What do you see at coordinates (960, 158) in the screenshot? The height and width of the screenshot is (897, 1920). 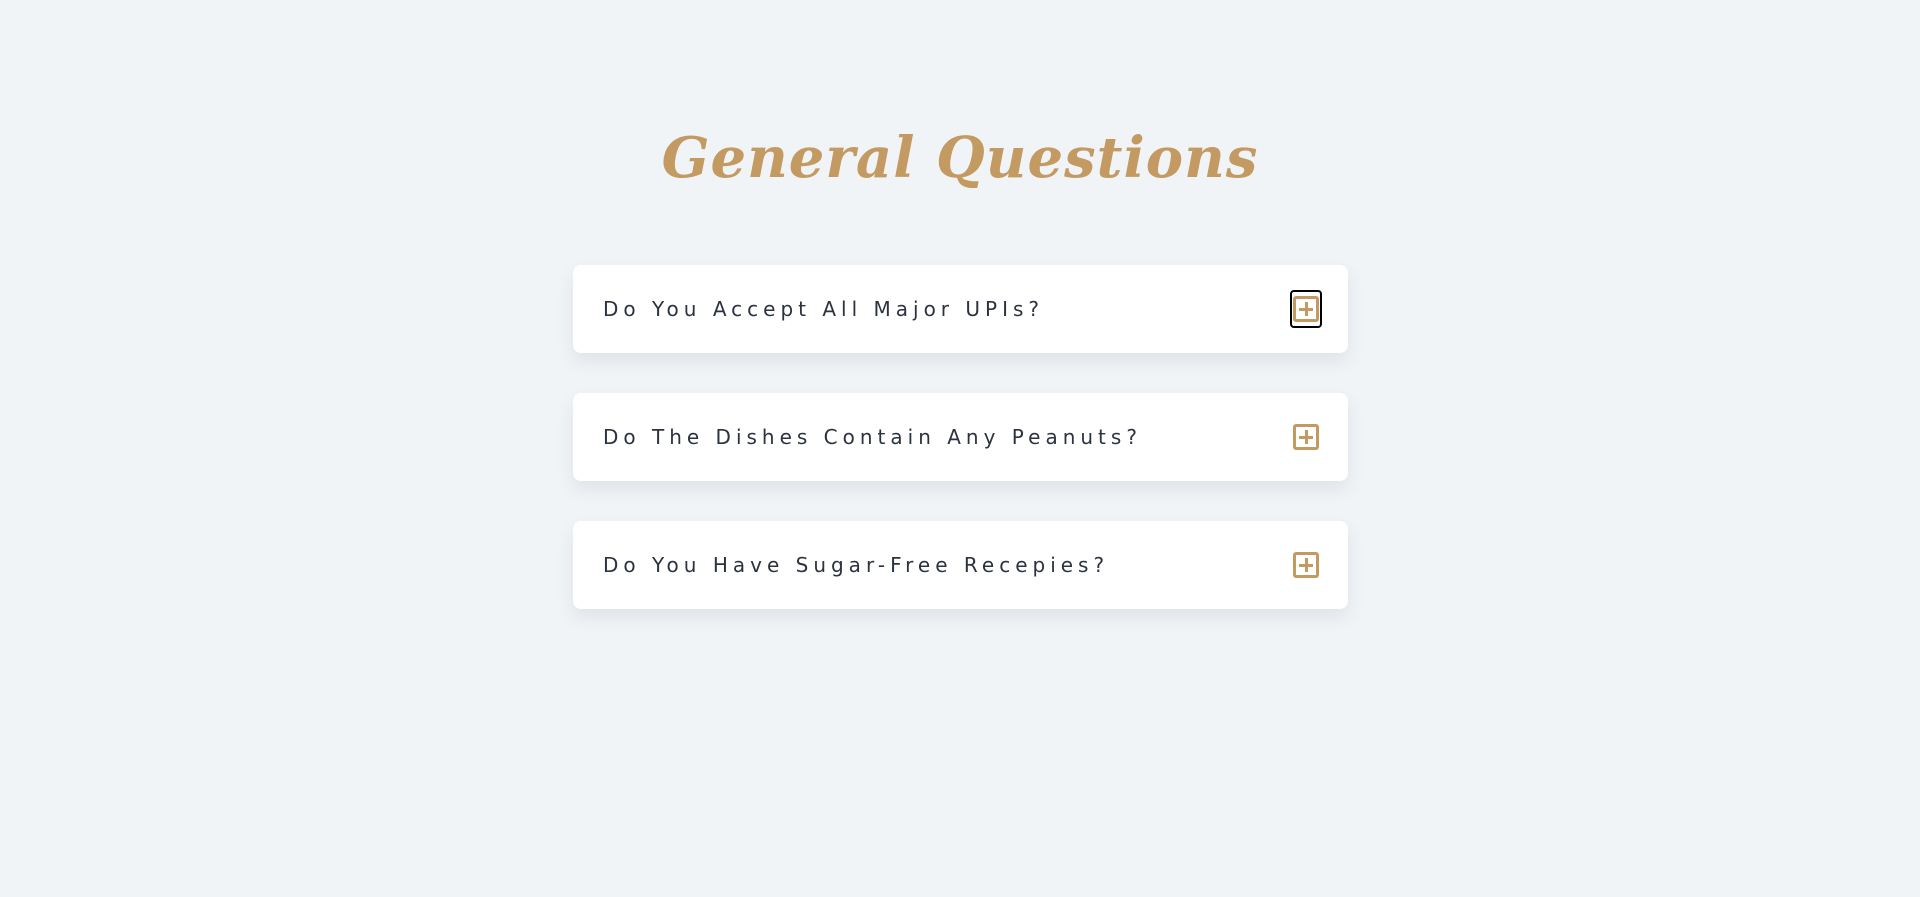 I see `page-title: General Questions` at bounding box center [960, 158].